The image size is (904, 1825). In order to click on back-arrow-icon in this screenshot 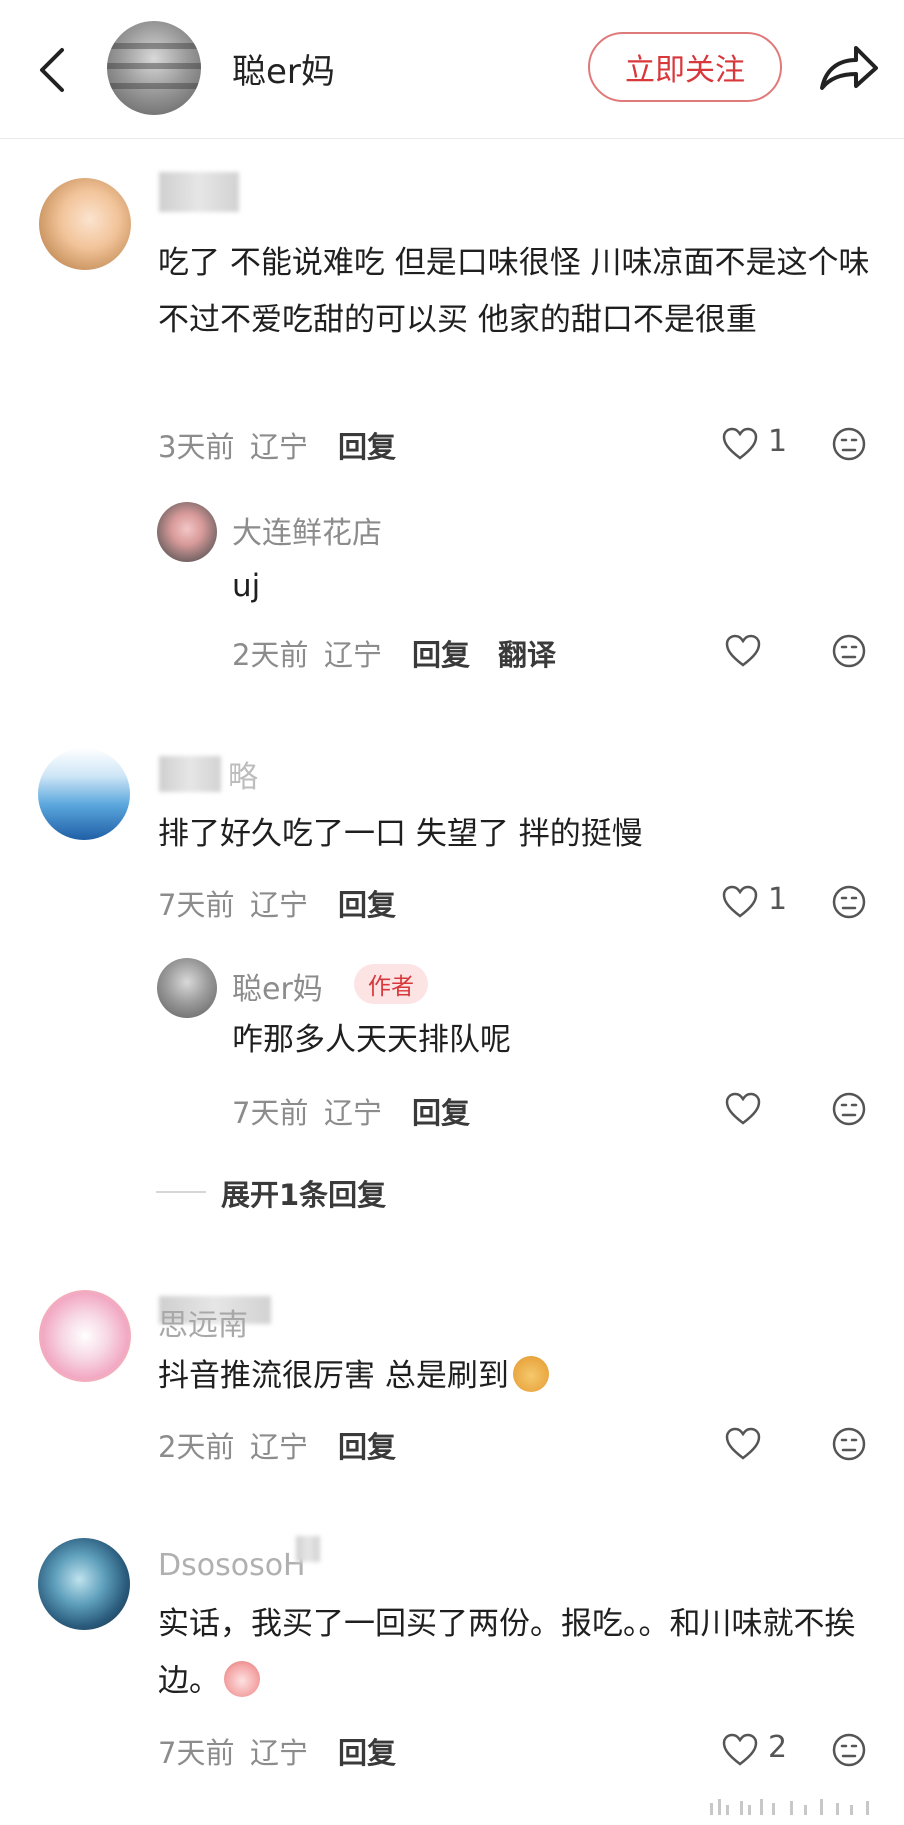, I will do `click(53, 70)`.